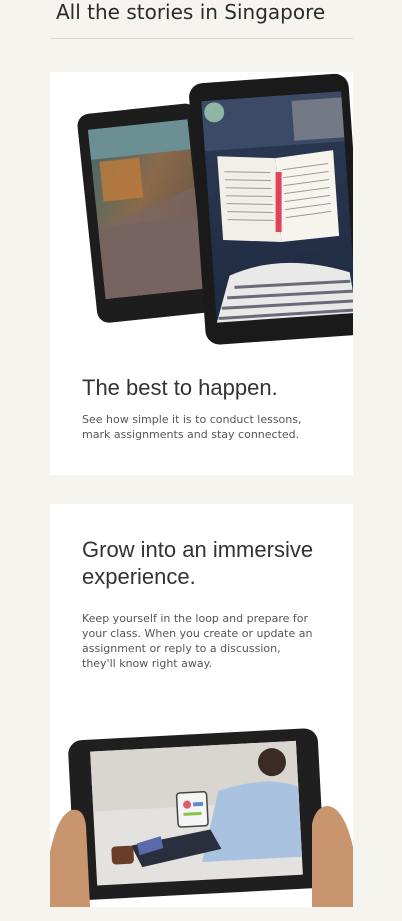 The width and height of the screenshot is (402, 921). Describe the element at coordinates (191, 12) in the screenshot. I see `page-title: All the stories in Singapore` at that location.